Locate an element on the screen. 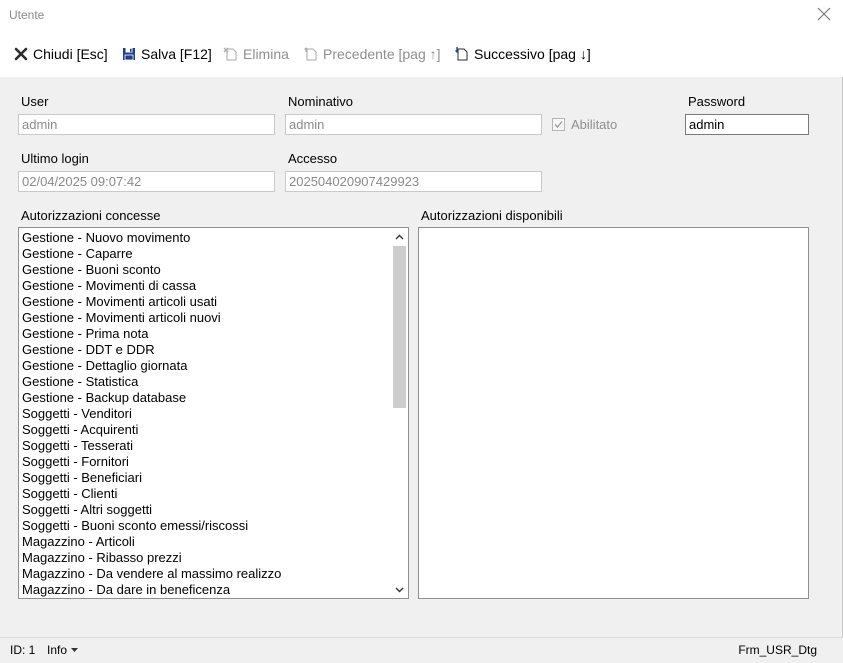 The height and width of the screenshot is (663, 843). concesse-scrollbar is located at coordinates (399, 413).